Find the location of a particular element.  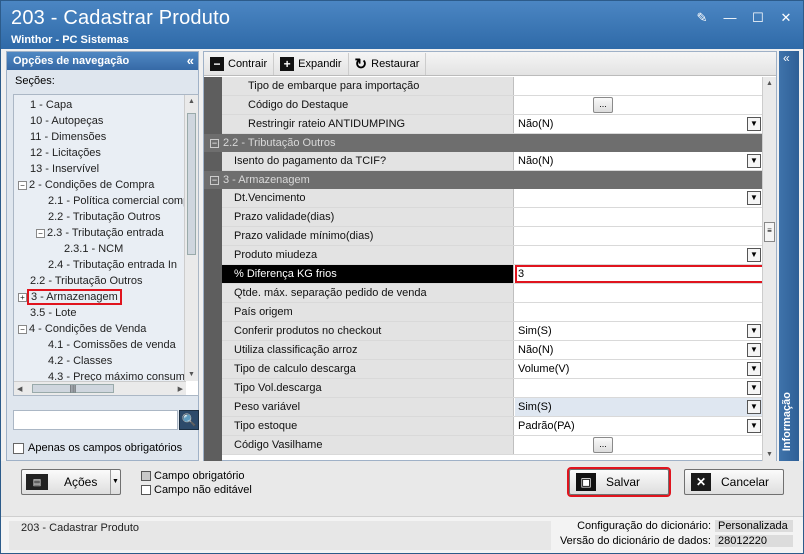

grid-vertical-scrollbar: ▲ ≡ ▼ is located at coordinates (769, 269).